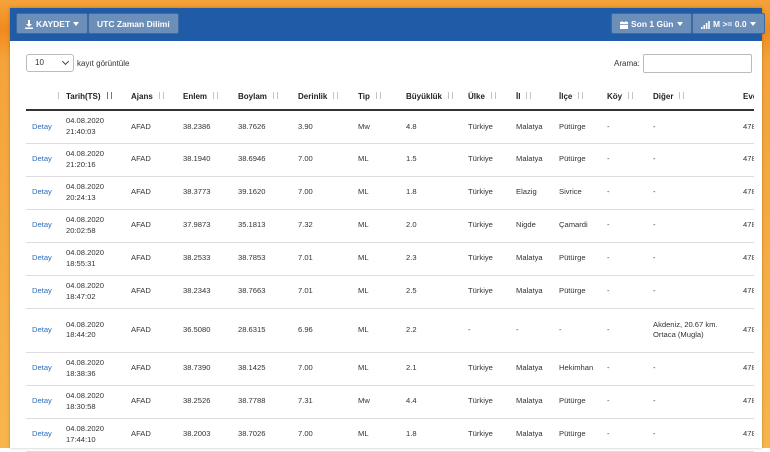 The image size is (770, 452). I want to click on cell-mag: 1.8, so click(431, 435).